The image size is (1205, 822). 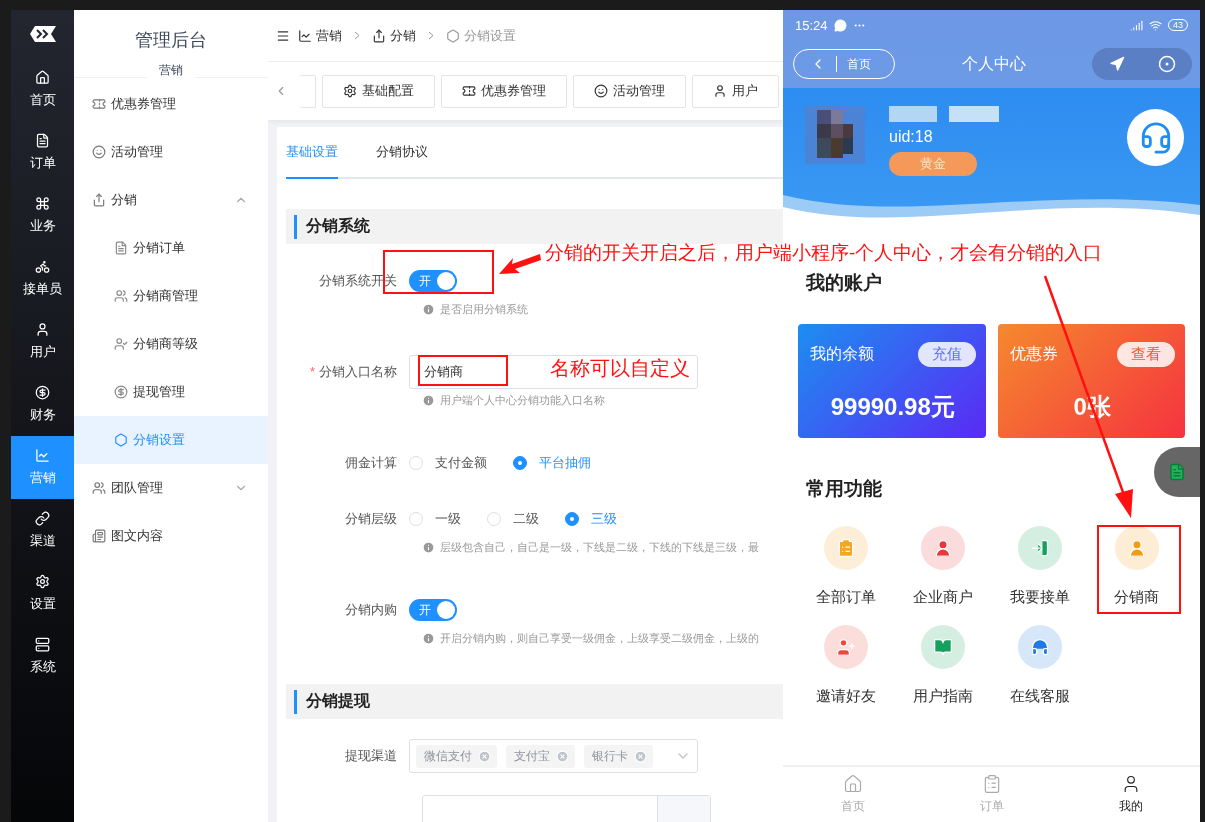 I want to click on section-title: 常用功能, so click(x=844, y=489).